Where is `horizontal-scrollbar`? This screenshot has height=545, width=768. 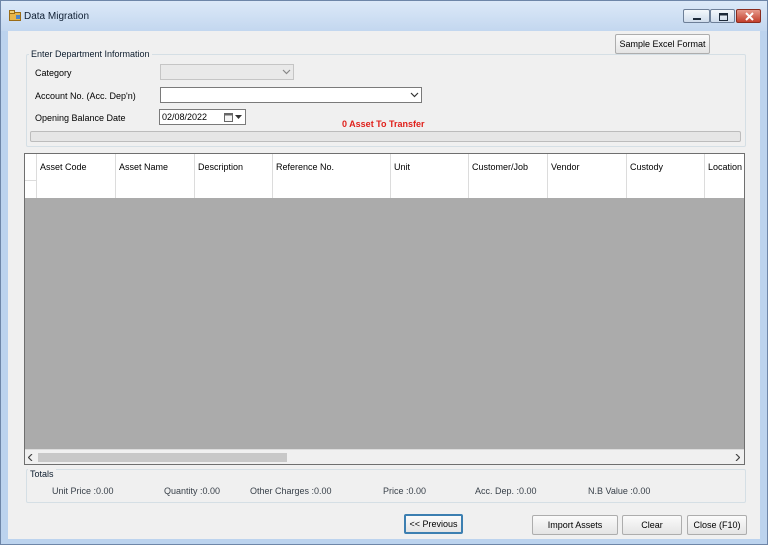 horizontal-scrollbar is located at coordinates (384, 456).